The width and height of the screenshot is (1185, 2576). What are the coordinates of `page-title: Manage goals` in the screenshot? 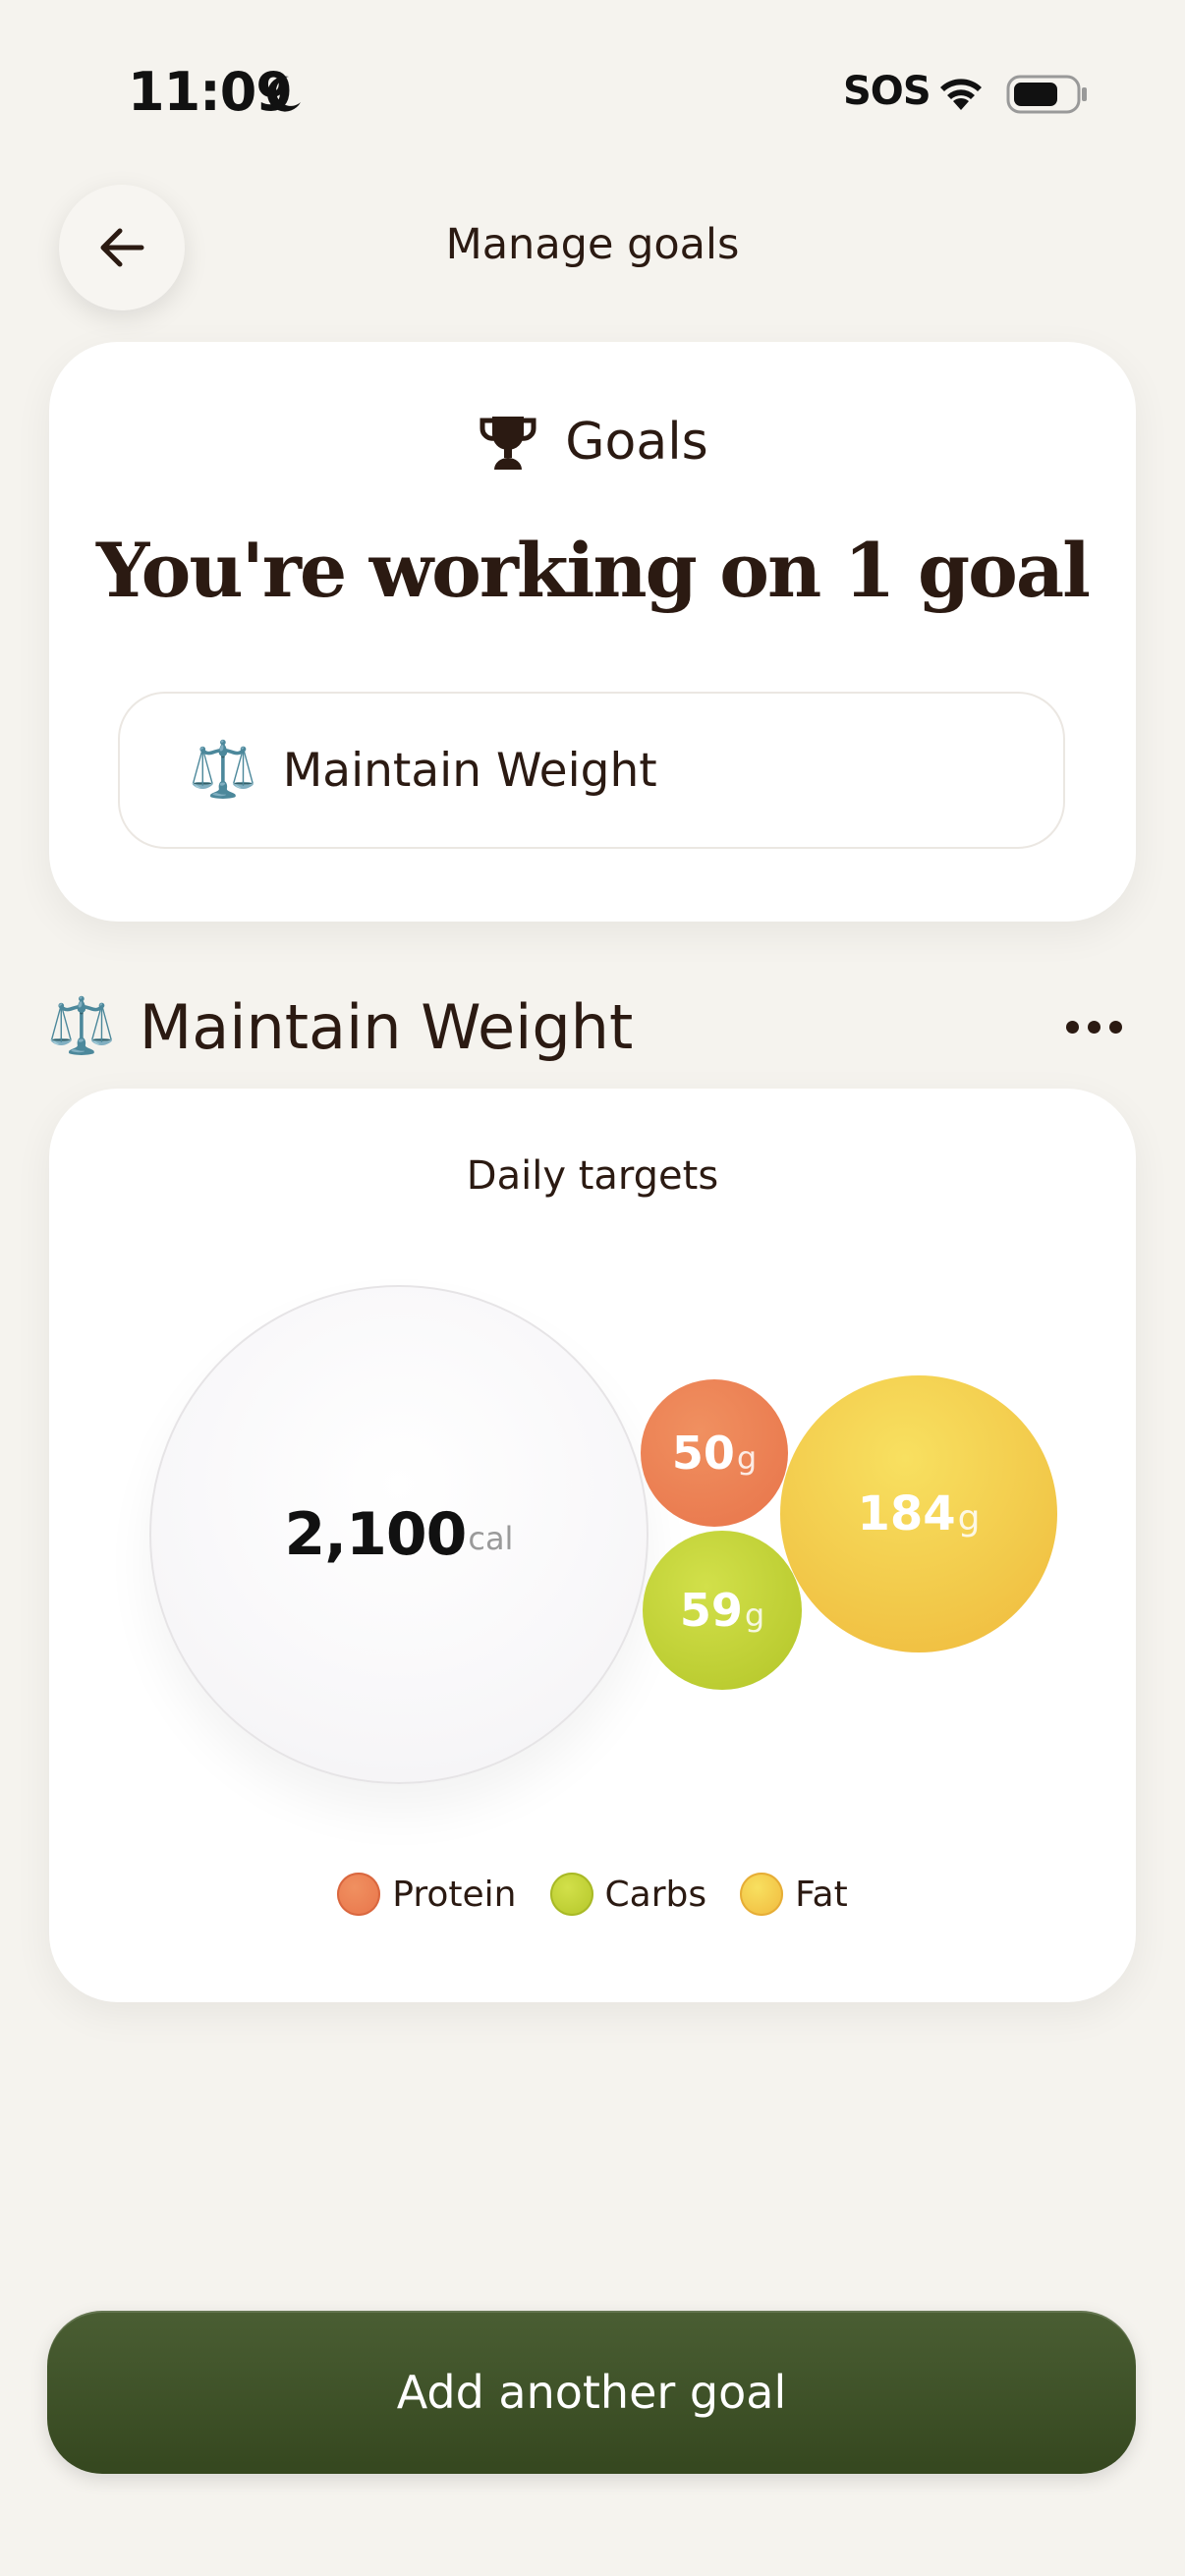 It's located at (592, 244).